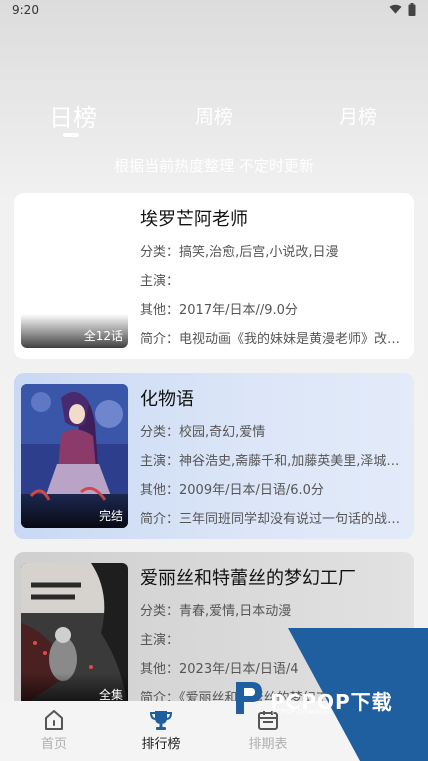 This screenshot has width=428, height=761. What do you see at coordinates (110, 516) in the screenshot?
I see `episode-badge: 完结` at bounding box center [110, 516].